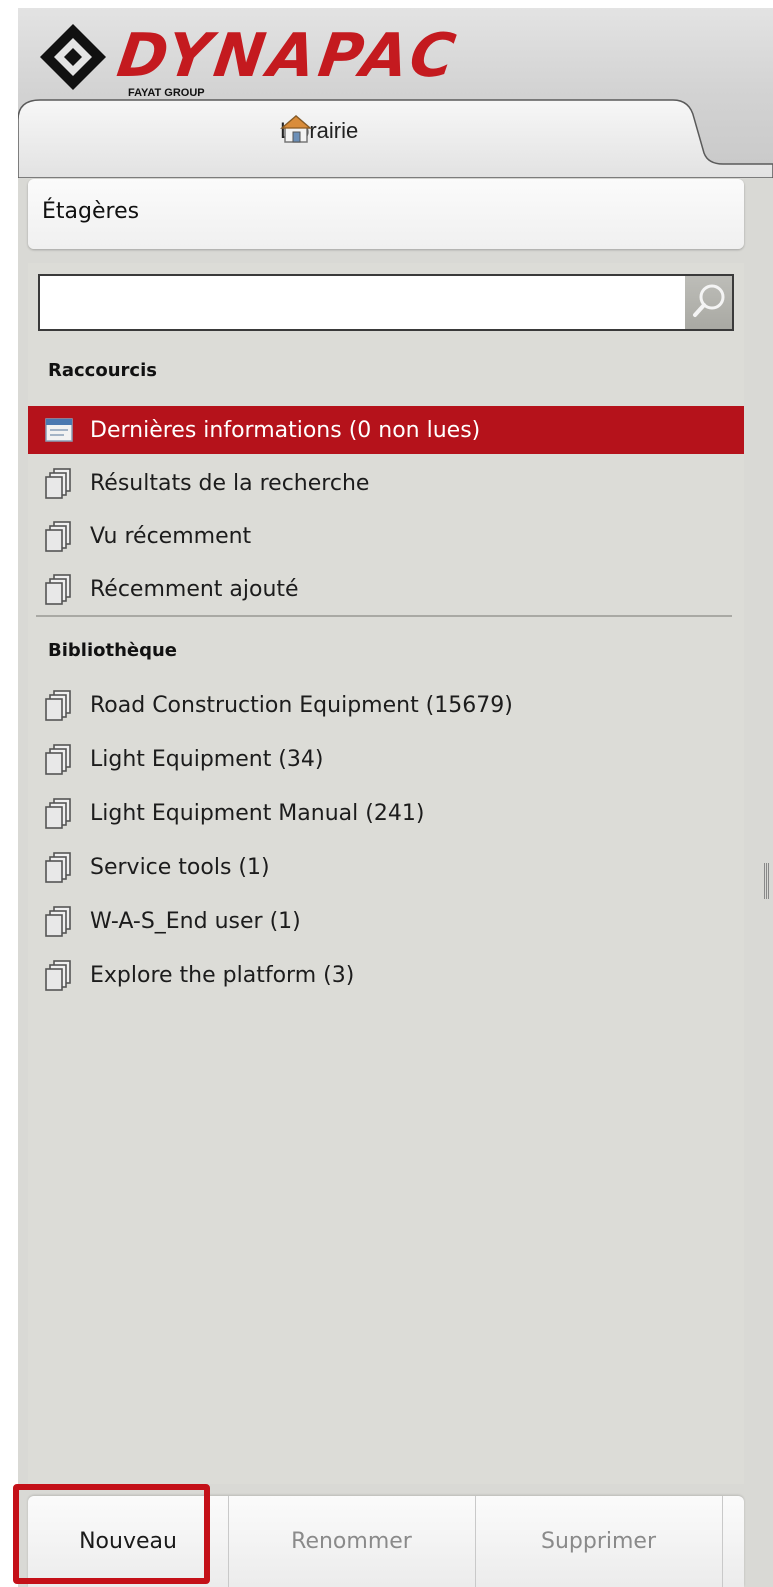 This screenshot has height=1587, width=773. Describe the element at coordinates (386, 589) in the screenshot. I see `shortcut-recently-added: Récemment ajouté` at that location.